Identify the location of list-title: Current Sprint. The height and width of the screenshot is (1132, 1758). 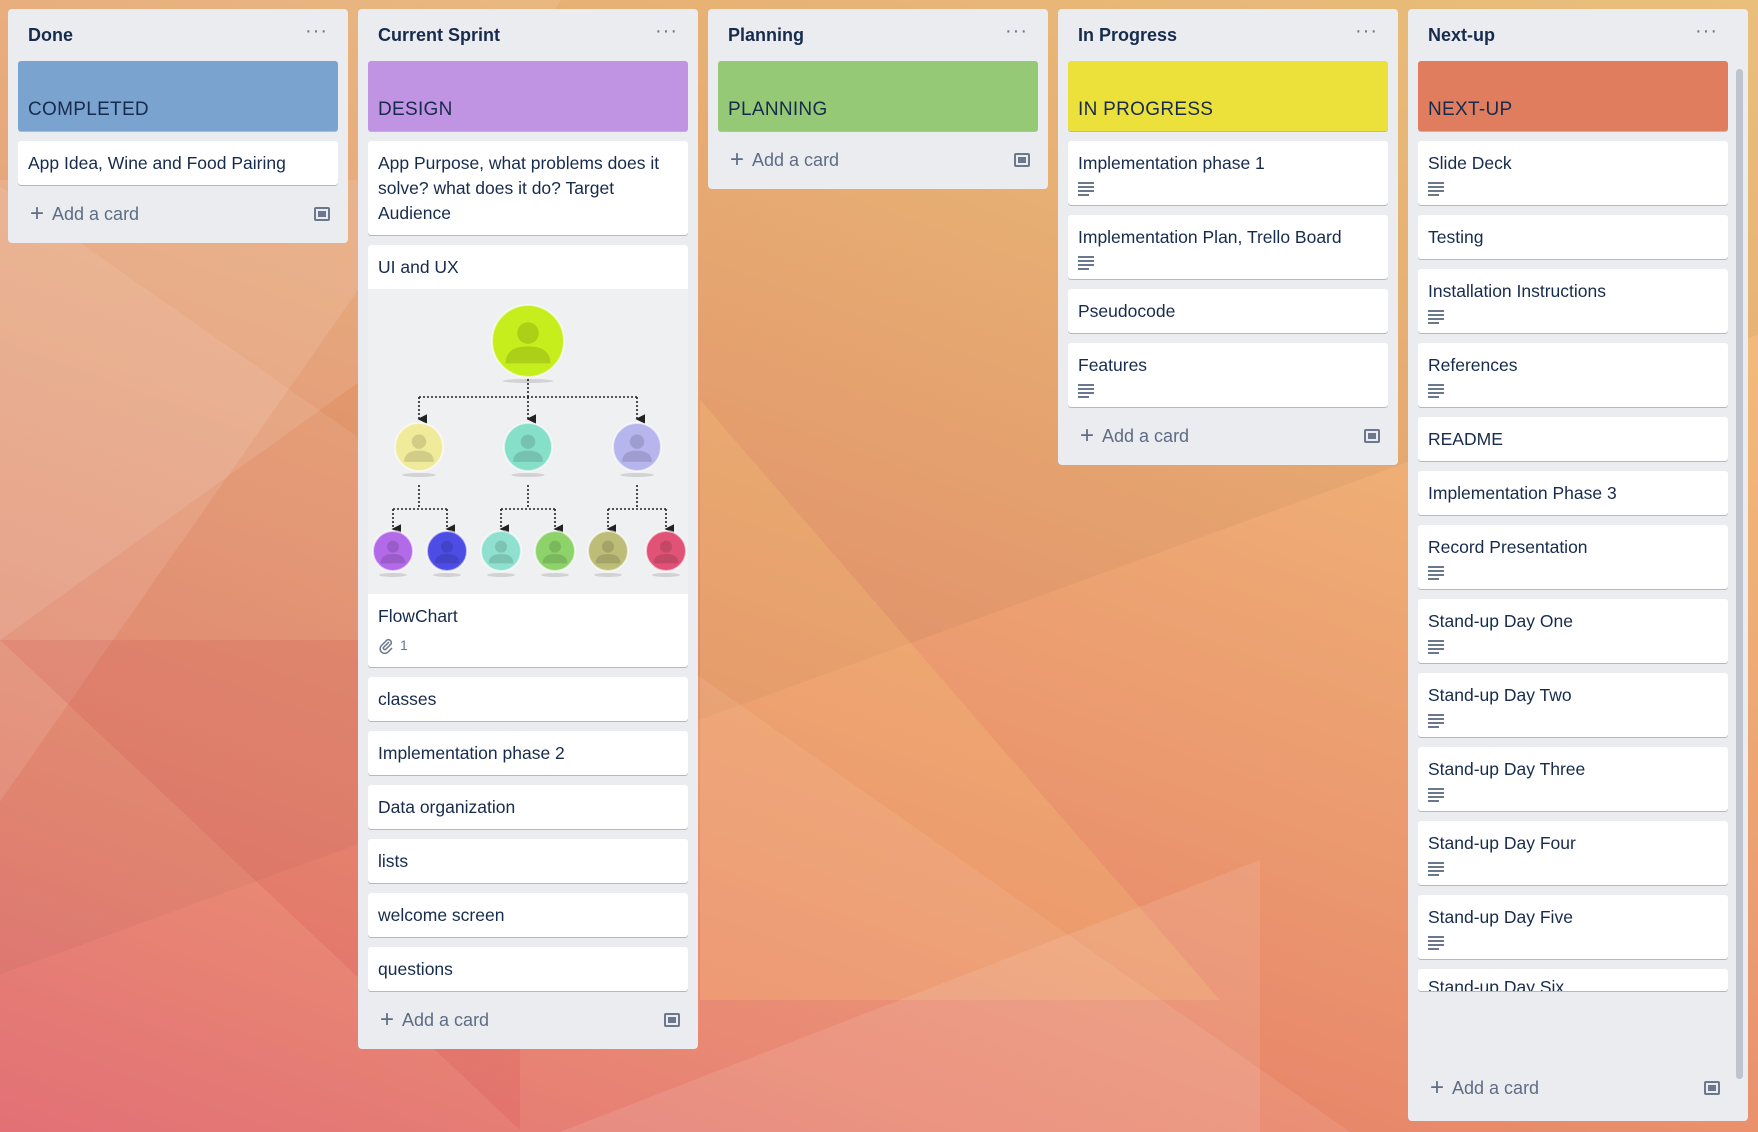
(439, 34).